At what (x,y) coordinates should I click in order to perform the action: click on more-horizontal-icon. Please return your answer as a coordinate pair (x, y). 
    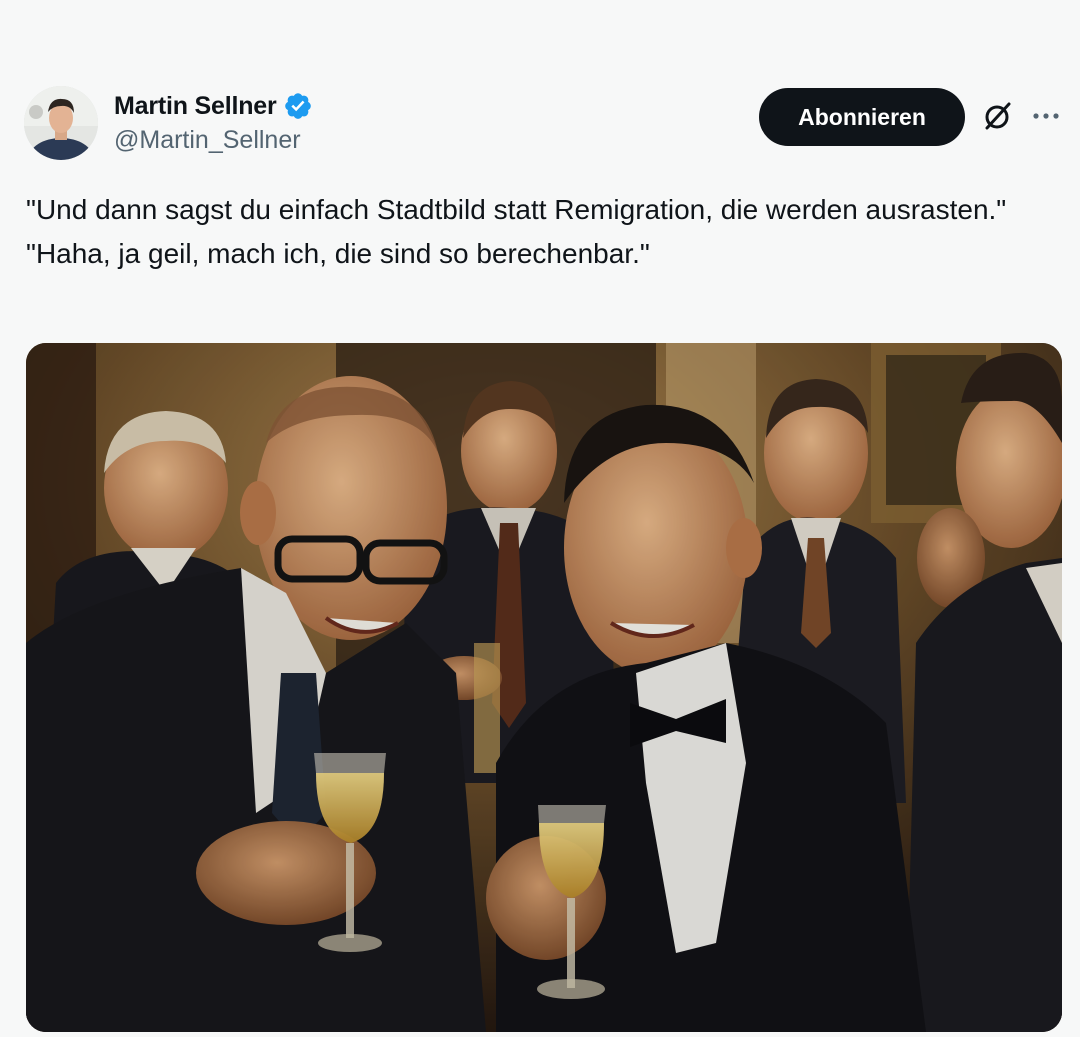
    Looking at the image, I should click on (1046, 116).